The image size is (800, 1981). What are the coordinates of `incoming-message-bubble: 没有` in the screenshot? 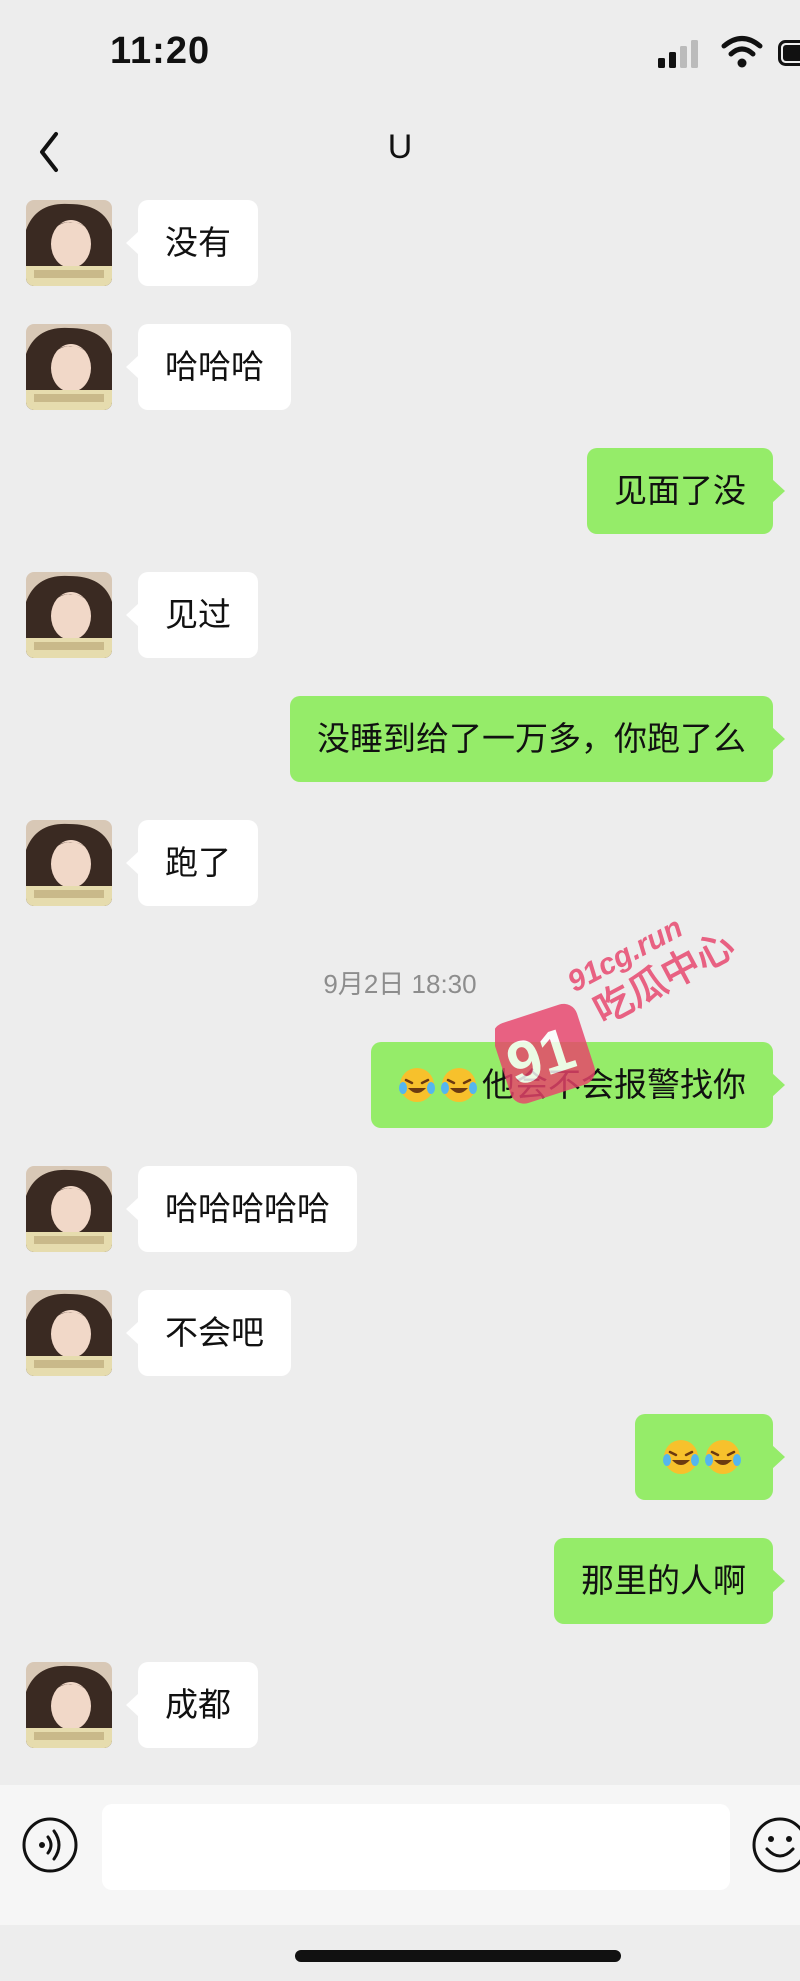 It's located at (192, 243).